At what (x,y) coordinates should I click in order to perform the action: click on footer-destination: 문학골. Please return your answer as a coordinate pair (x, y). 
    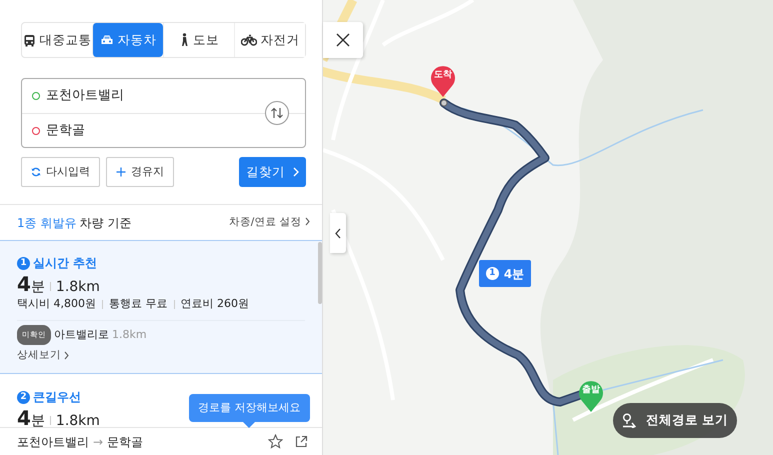
    Looking at the image, I should click on (125, 442).